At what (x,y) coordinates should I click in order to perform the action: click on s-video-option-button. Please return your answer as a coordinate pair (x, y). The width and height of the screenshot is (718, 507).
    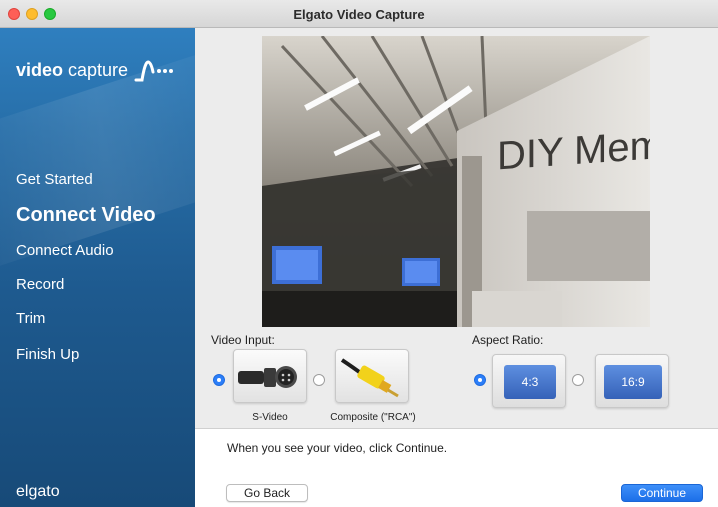
    Looking at the image, I should click on (270, 376).